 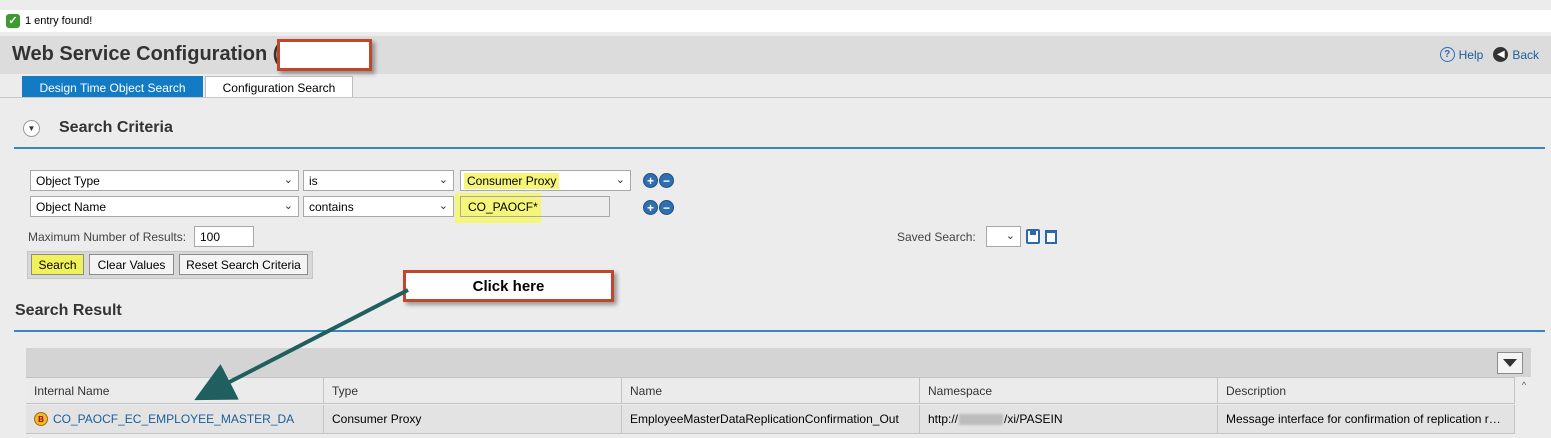 I want to click on search-criteria-title: Search Criteria, so click(x=116, y=127).